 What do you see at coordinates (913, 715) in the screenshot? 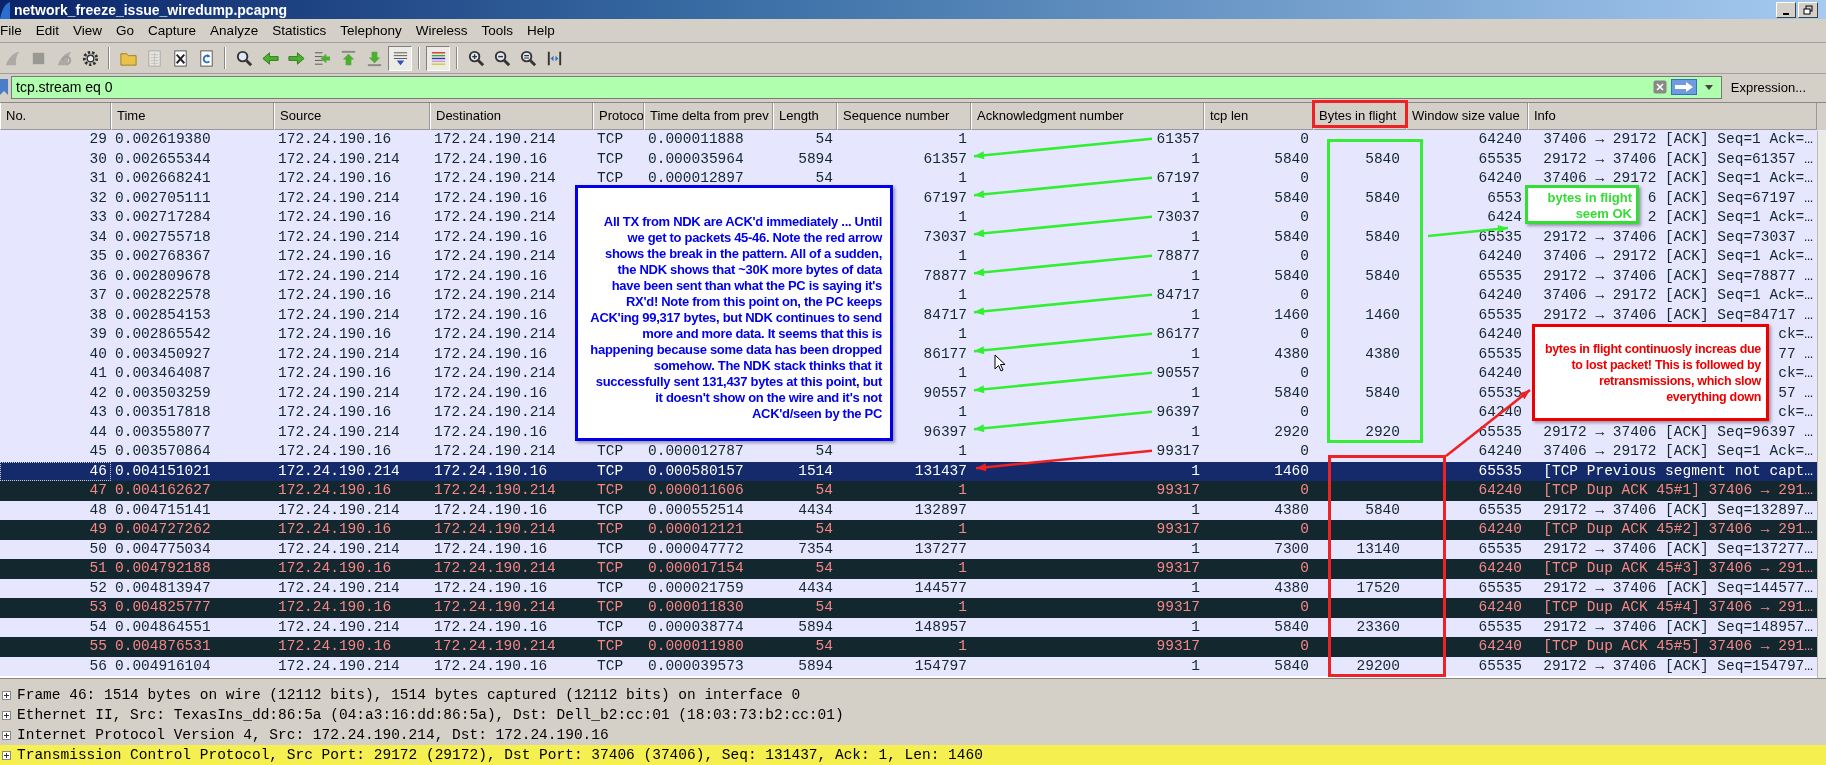
I see `detail-row: Ethernet II, Src: TexasIns_dd:86:5a (04:a3:16:dd:86:5a), Dst: Dell_b2:cc:01 (18:03:73:b2:cc:01)` at bounding box center [913, 715].